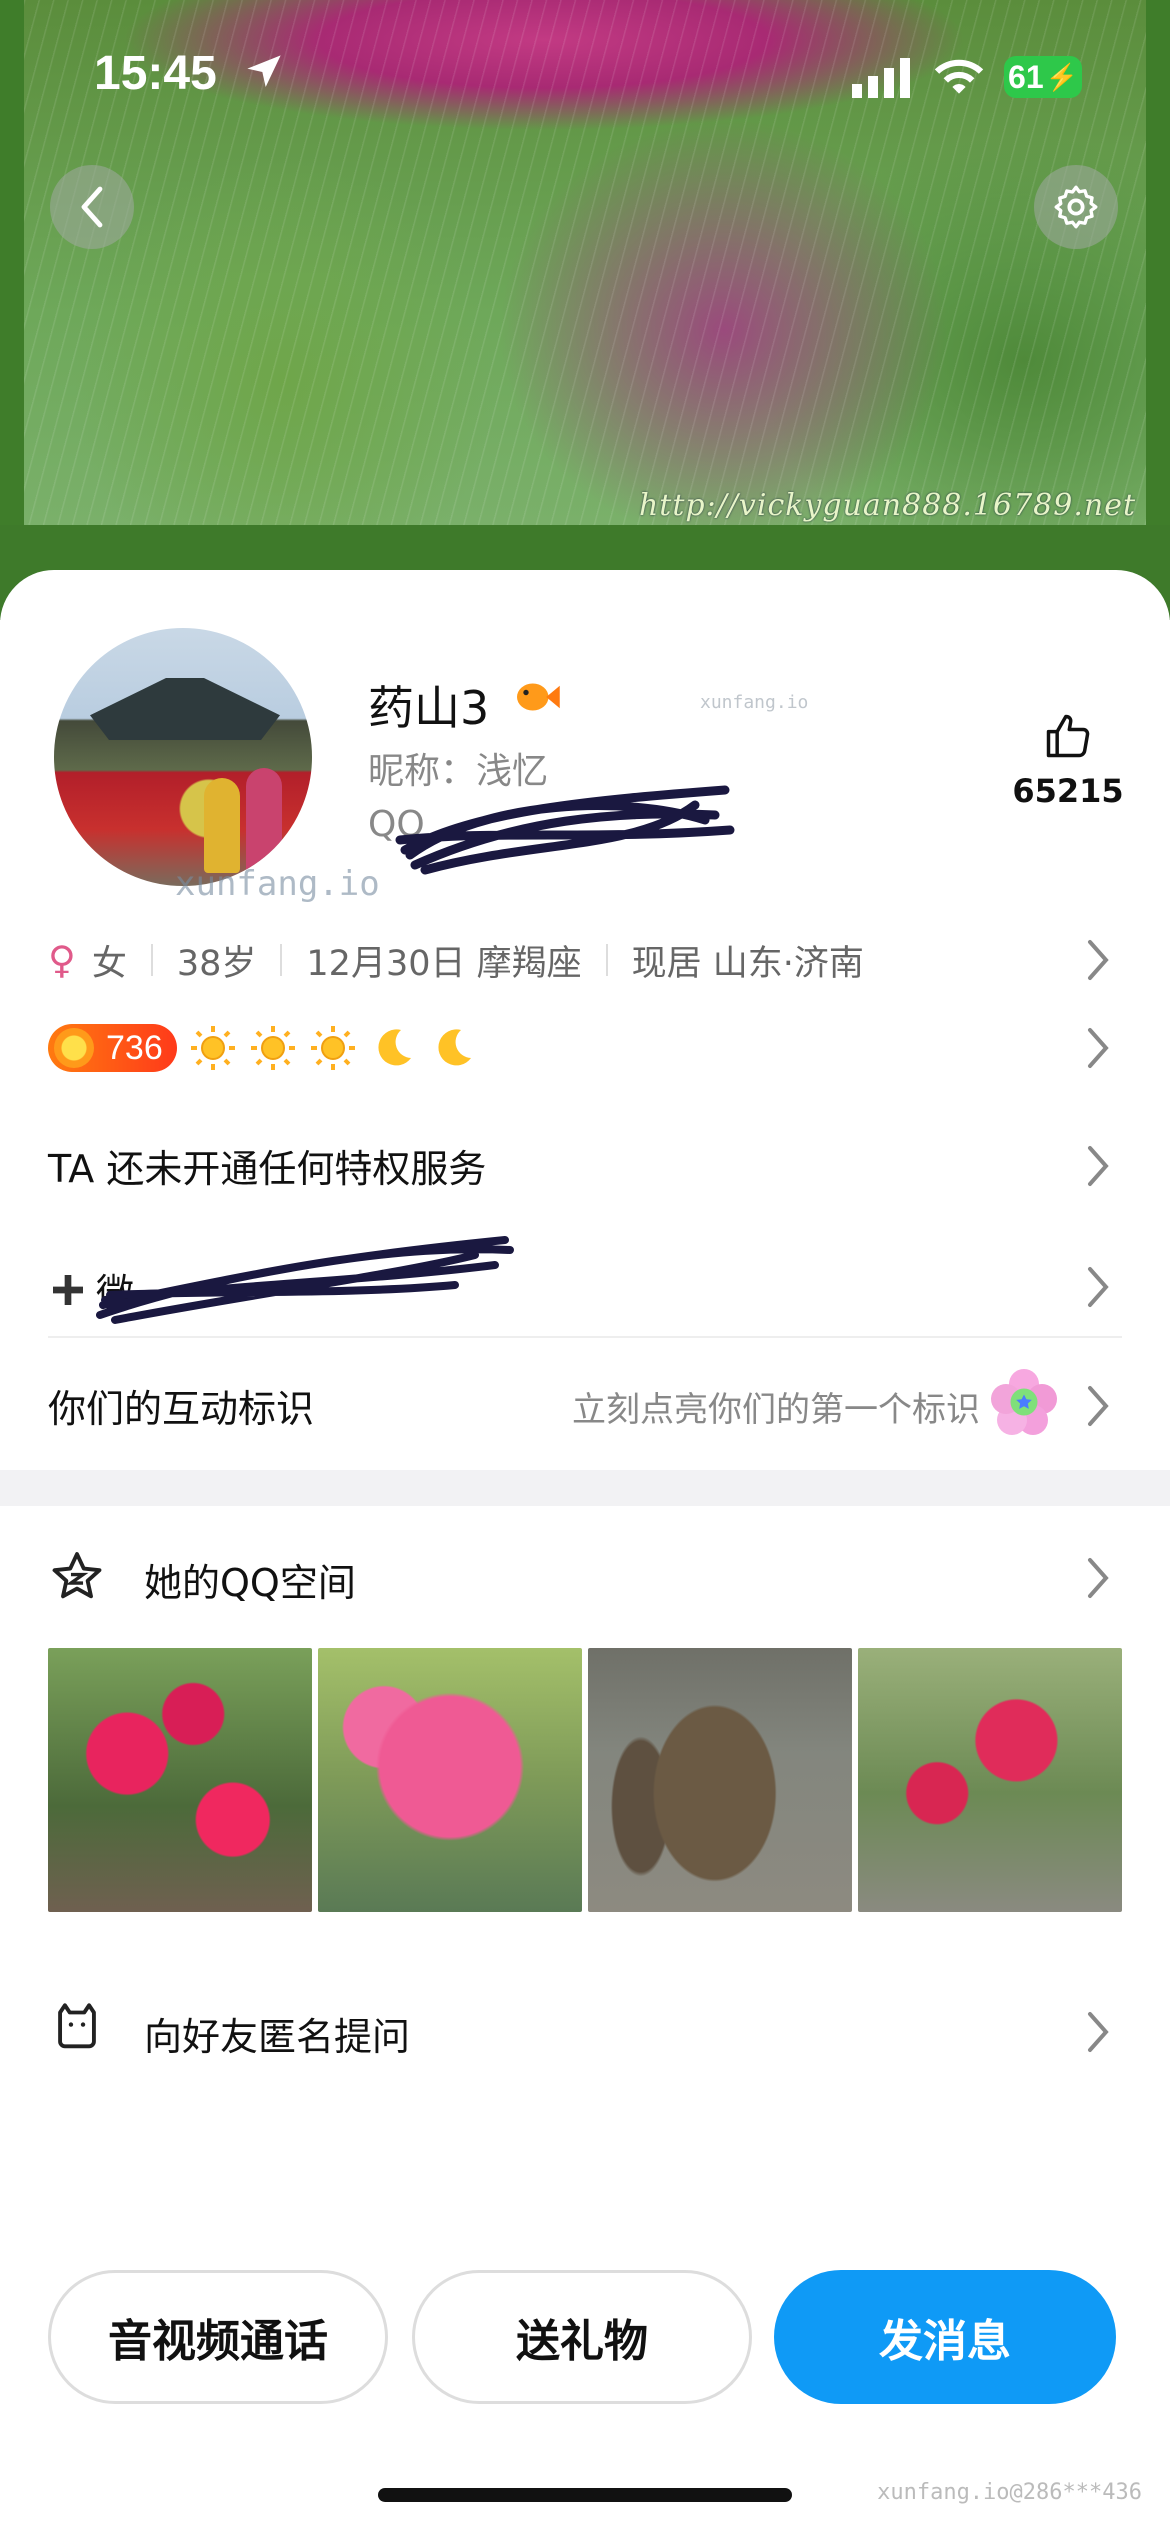 This screenshot has height=2532, width=1170. Describe the element at coordinates (277, 884) in the screenshot. I see `avatar-watermark: xunfang.io` at that location.